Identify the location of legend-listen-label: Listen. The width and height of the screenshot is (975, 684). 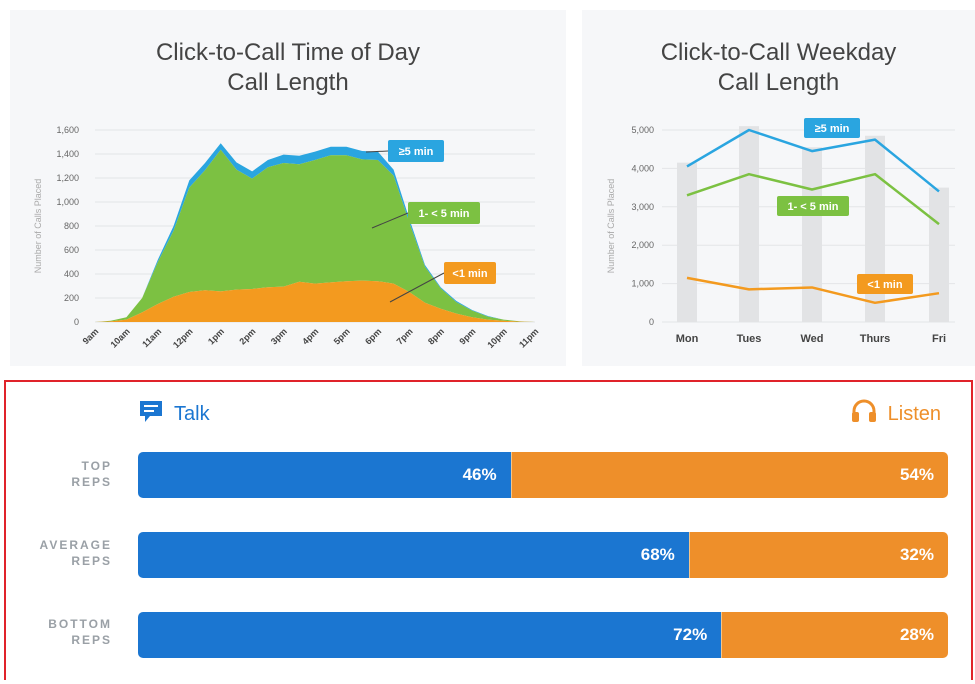
(914, 413).